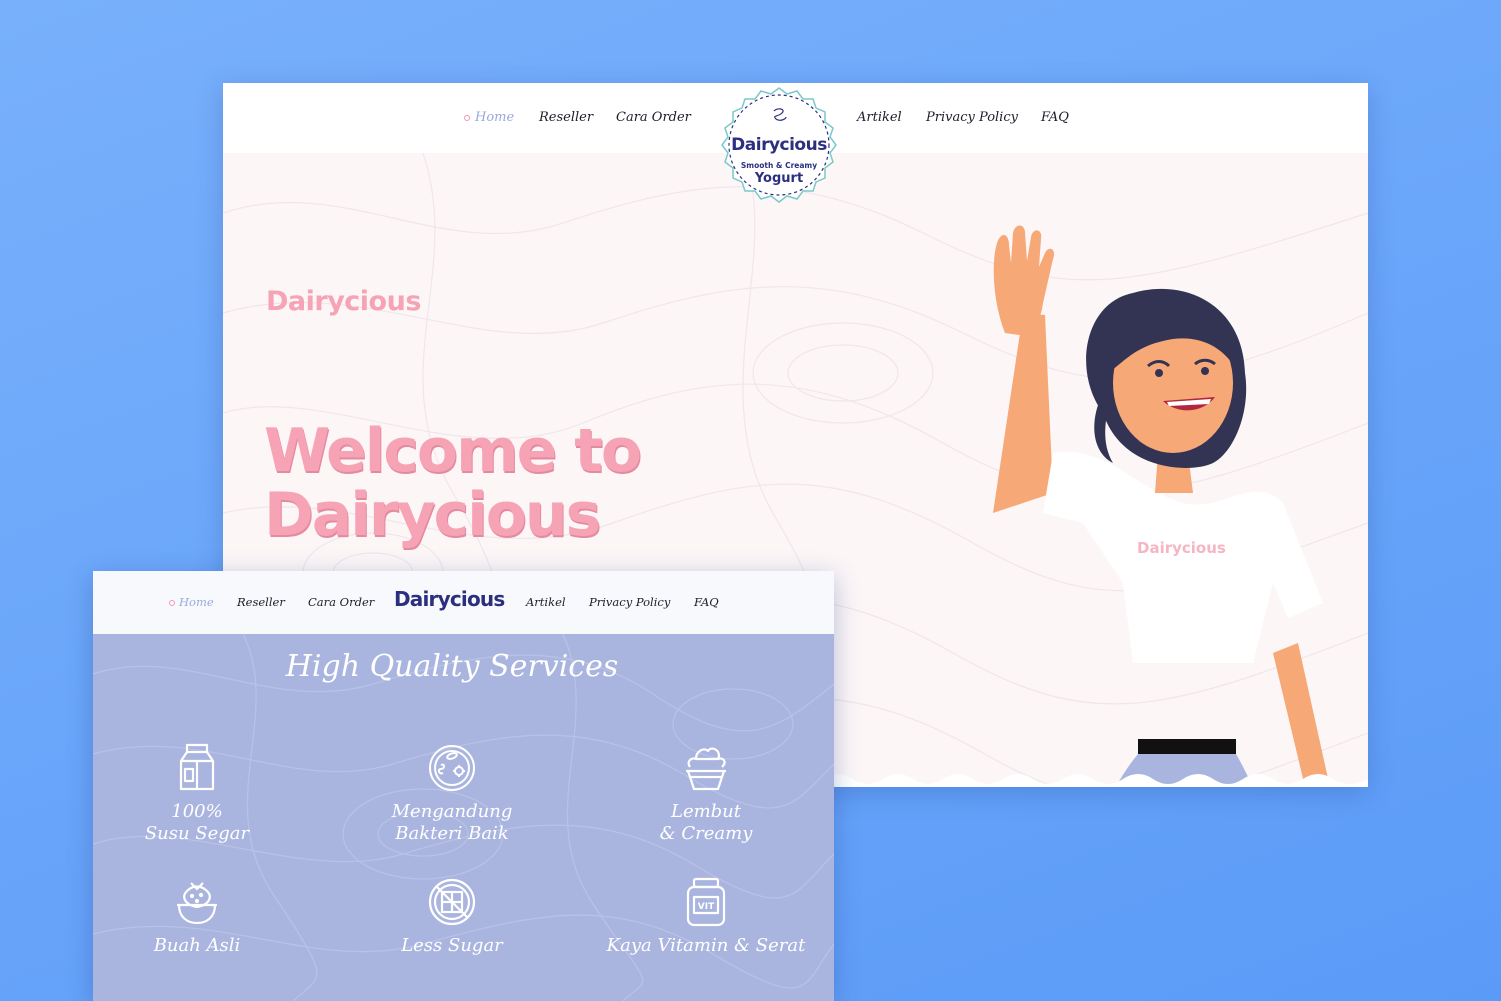 This screenshot has width=1501, height=1001. I want to click on strawberry-bowl-icon, so click(197, 903).